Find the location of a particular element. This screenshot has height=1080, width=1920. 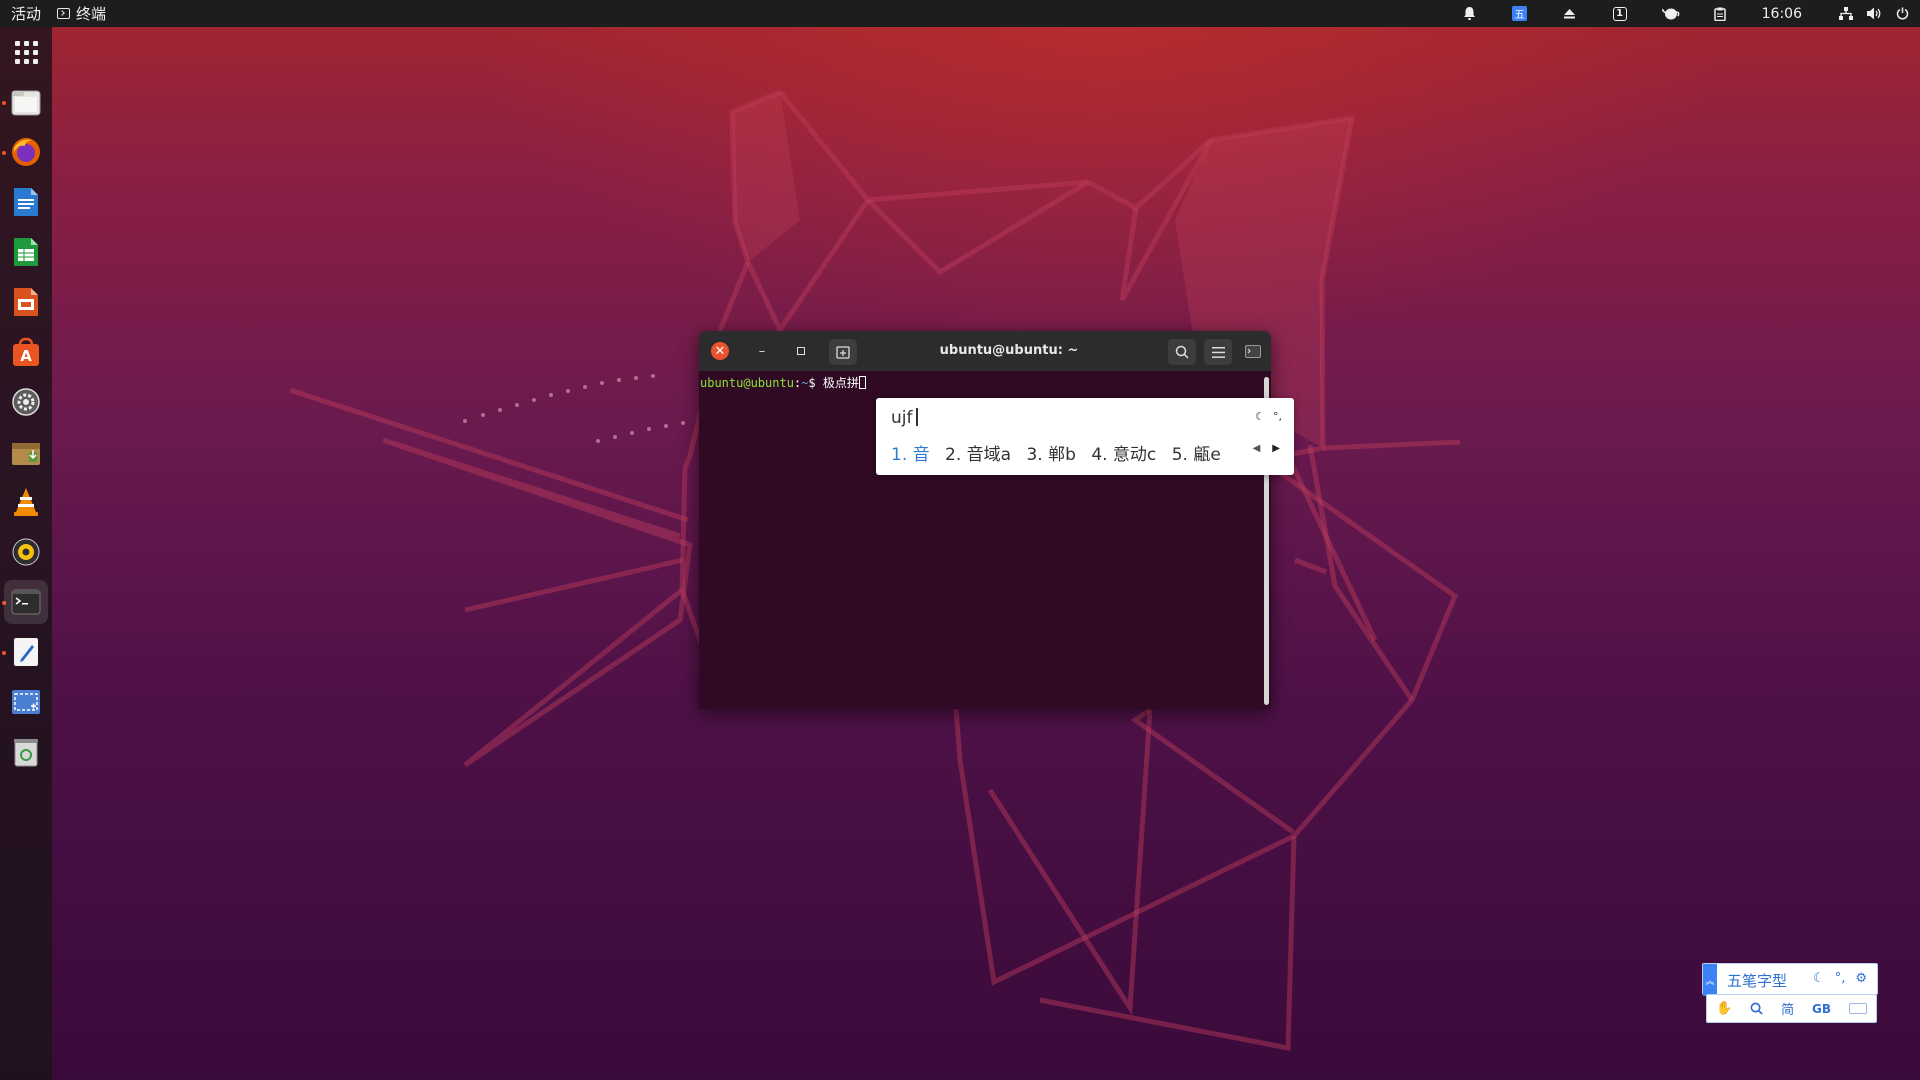

system-tray: 五 1 16:06 is located at coordinates (1690, 13).